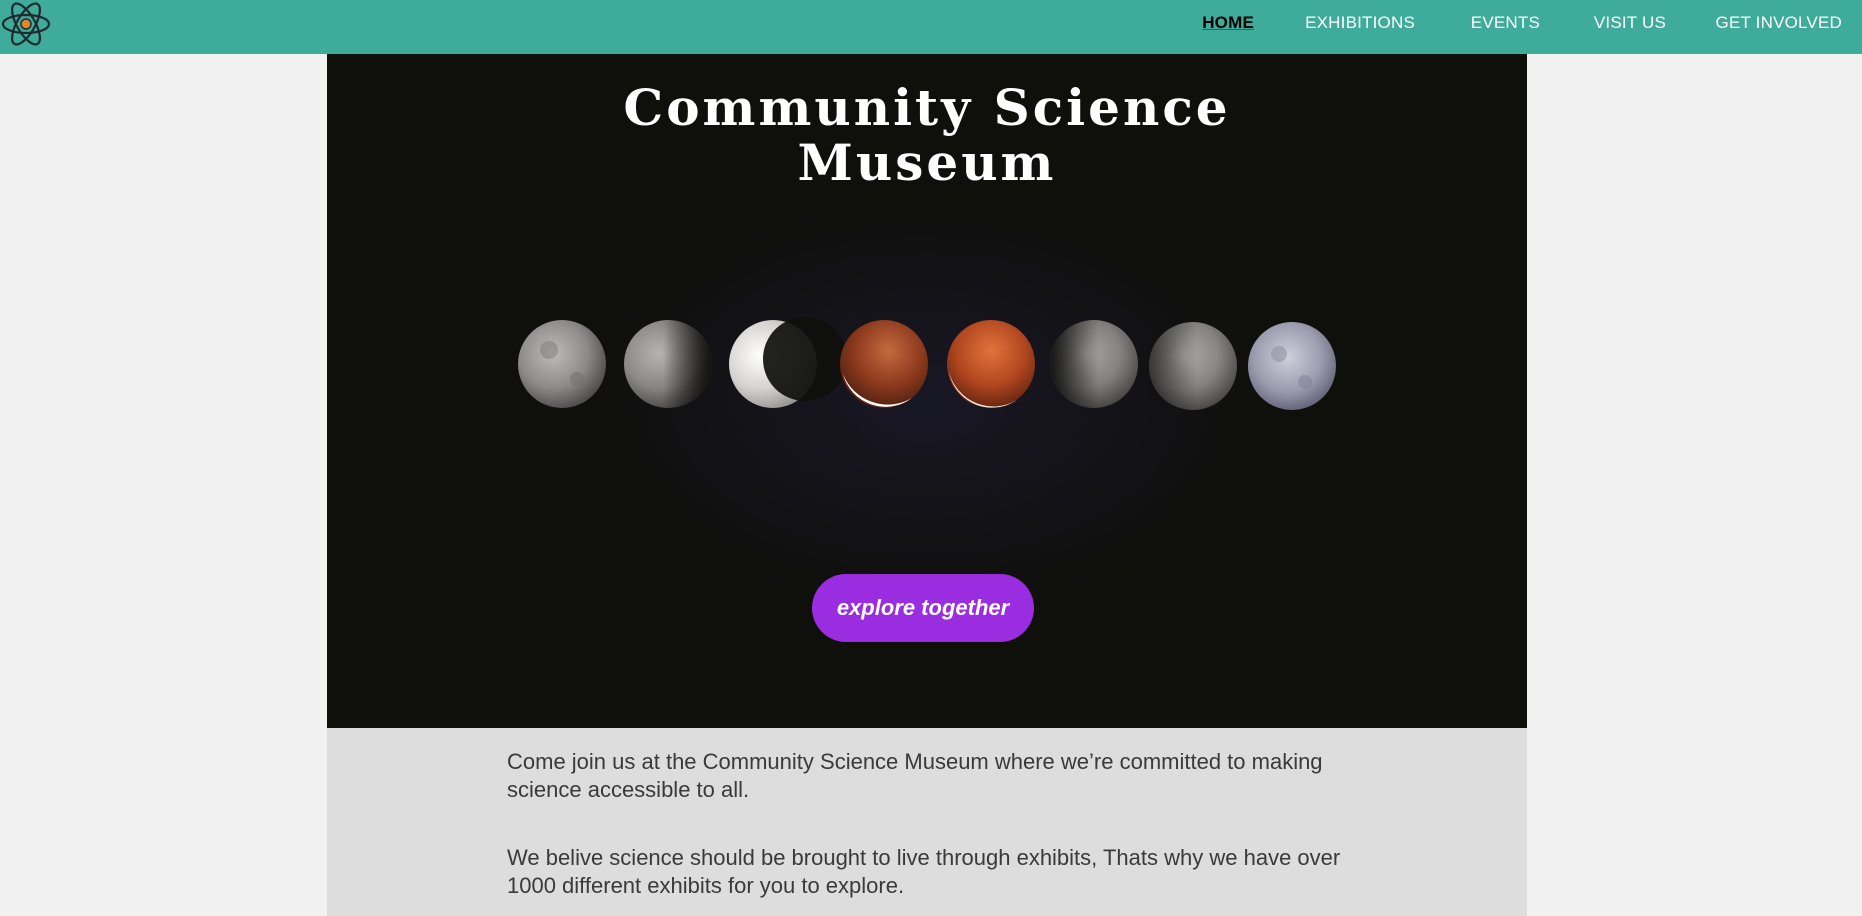 This screenshot has height=916, width=1862. What do you see at coordinates (26, 24) in the screenshot?
I see `atom-icon` at bounding box center [26, 24].